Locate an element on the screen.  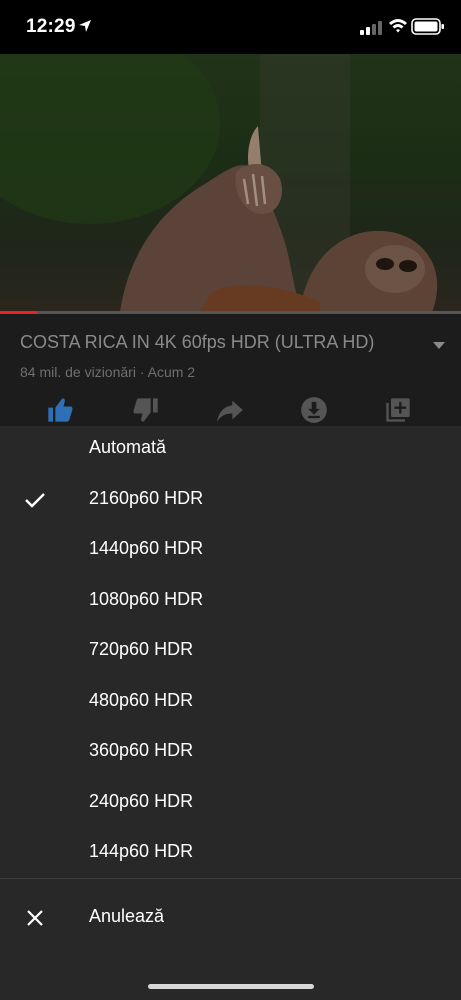
quality-option-2160p60-hdr: 2160p60 HDR is located at coordinates (230, 500).